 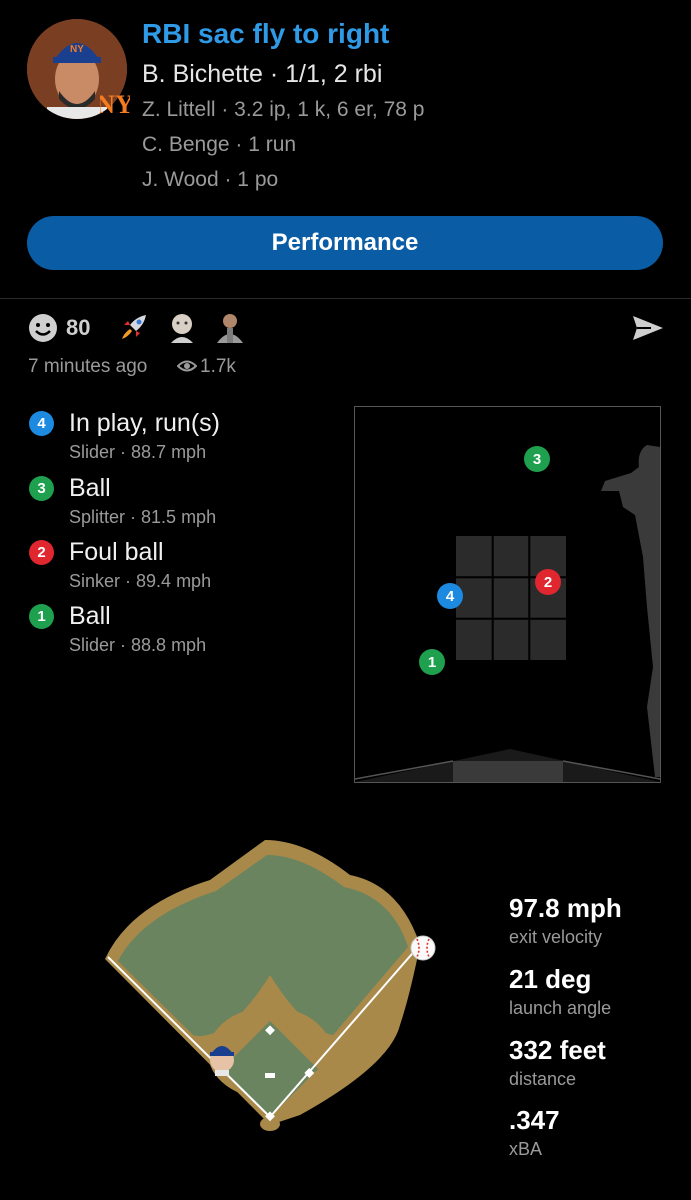 What do you see at coordinates (222, 1057) in the screenshot?
I see `batter-marker` at bounding box center [222, 1057].